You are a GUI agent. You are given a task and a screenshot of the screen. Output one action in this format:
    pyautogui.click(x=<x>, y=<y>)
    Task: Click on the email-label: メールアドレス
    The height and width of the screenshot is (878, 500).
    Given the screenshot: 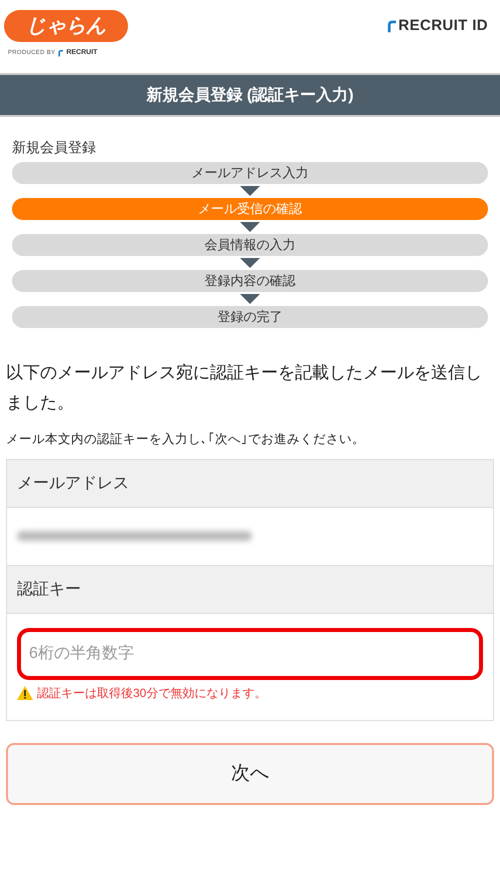 What is the action you would take?
    pyautogui.click(x=250, y=484)
    